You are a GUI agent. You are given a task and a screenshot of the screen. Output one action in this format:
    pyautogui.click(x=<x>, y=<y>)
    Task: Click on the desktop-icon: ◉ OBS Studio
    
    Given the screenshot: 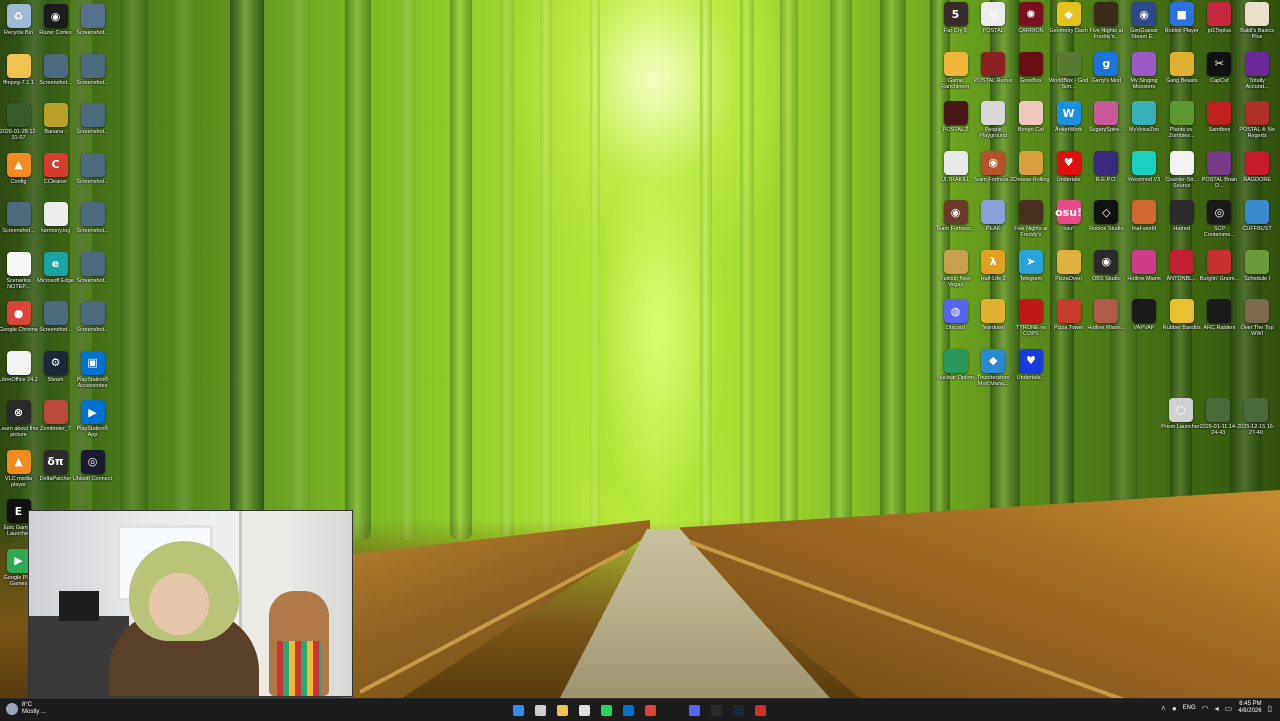 What is the action you would take?
    pyautogui.click(x=1106, y=273)
    